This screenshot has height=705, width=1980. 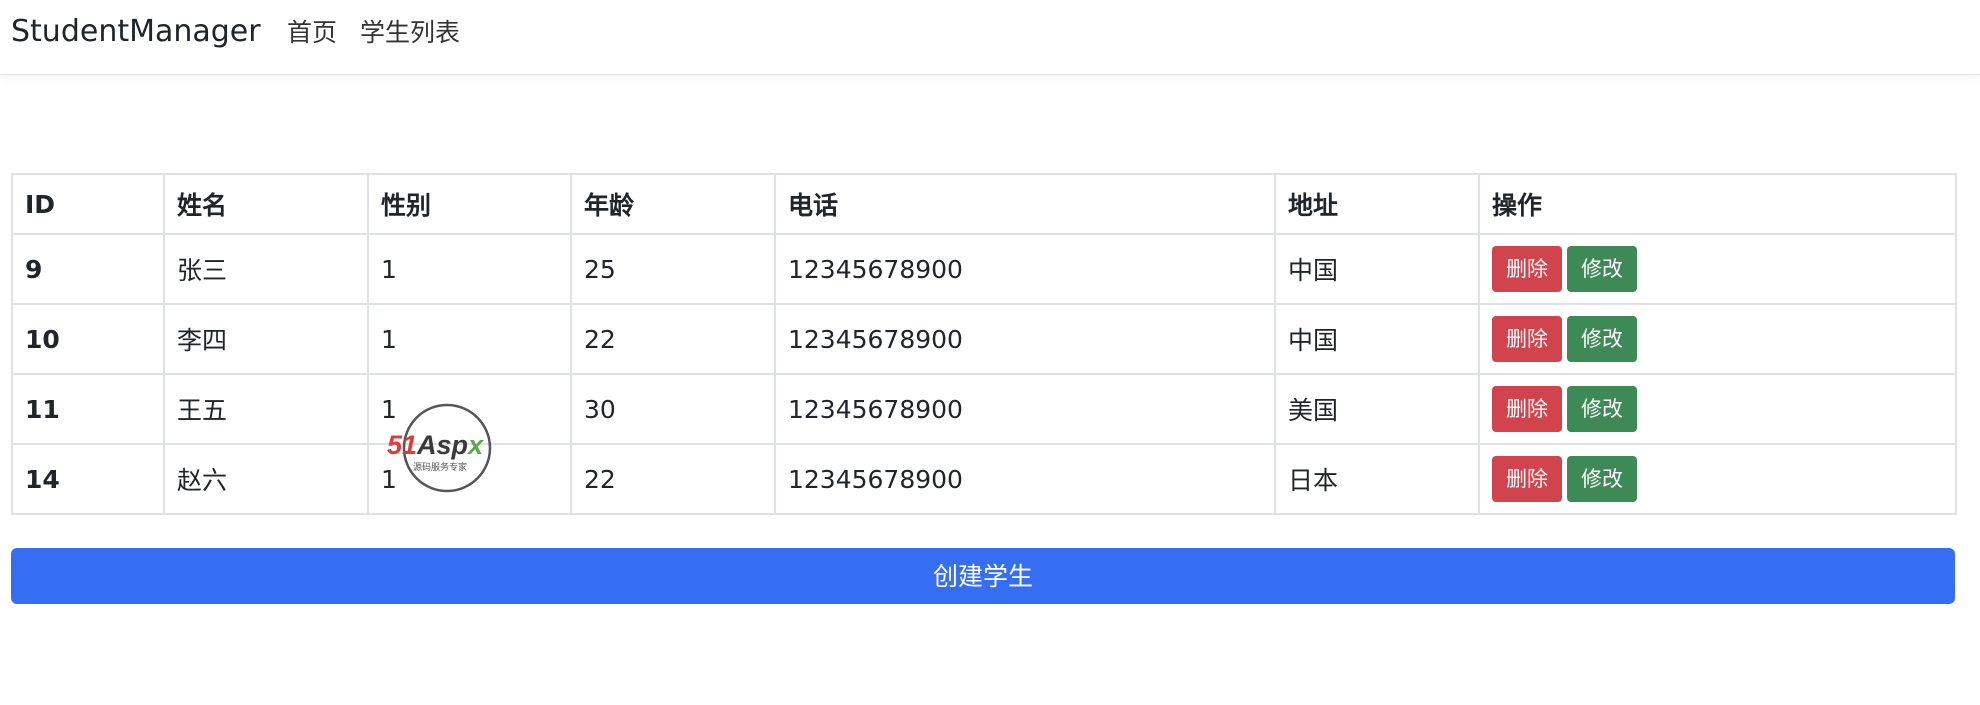 I want to click on cell-address: 美国, so click(x=1377, y=409).